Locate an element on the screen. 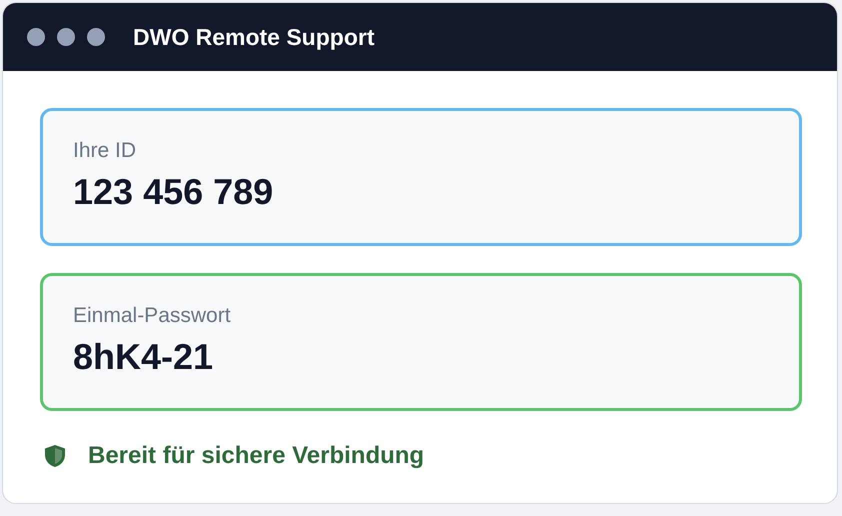 This screenshot has height=516, width=842. card-value: 123 456 789 is located at coordinates (173, 192).